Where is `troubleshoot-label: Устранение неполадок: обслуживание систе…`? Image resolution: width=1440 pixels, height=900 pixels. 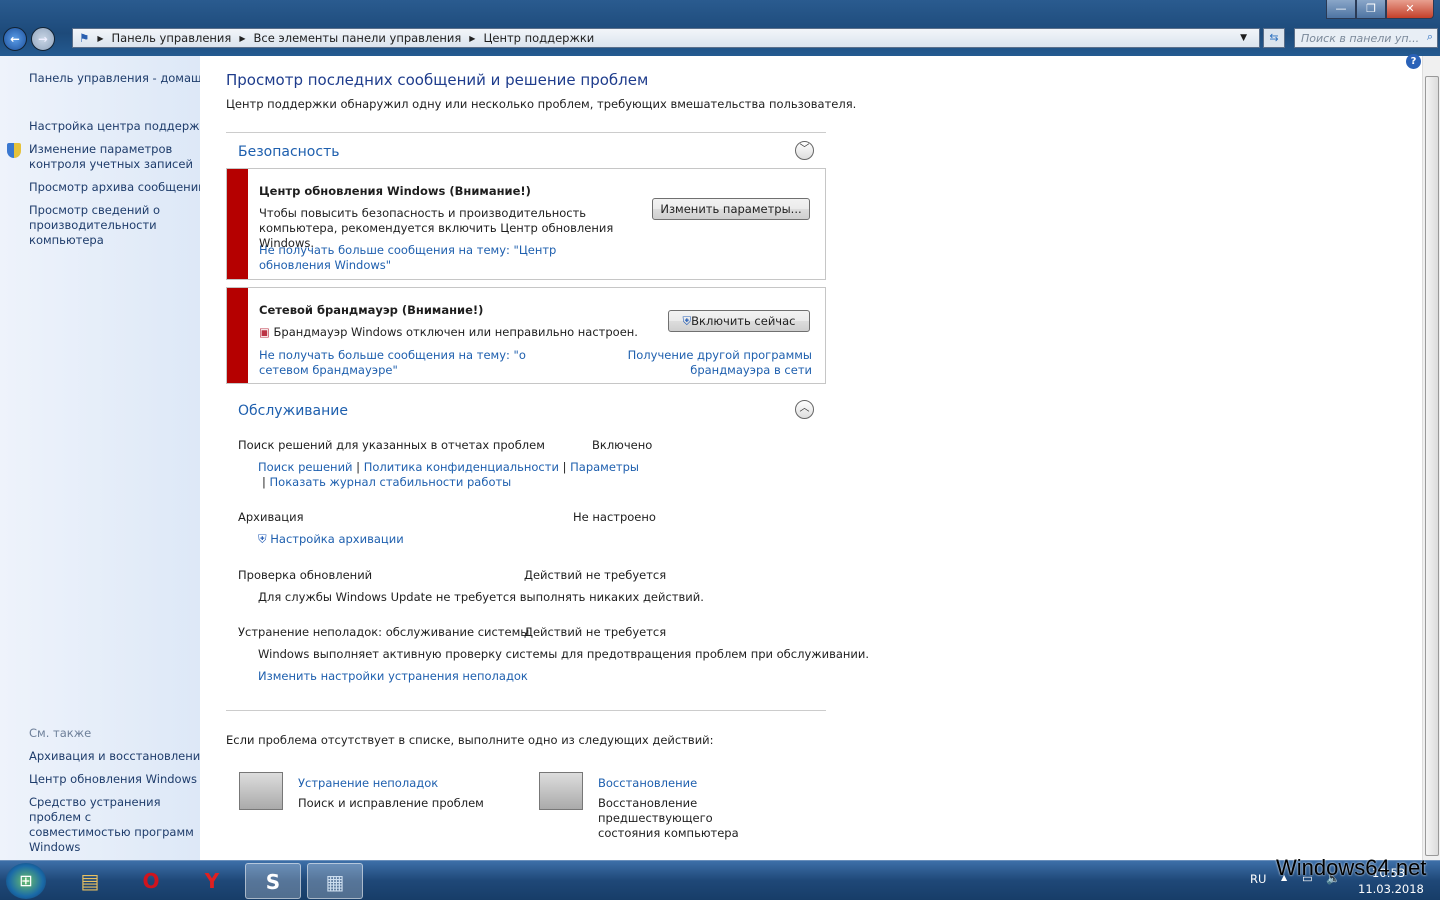 troubleshoot-label: Устранение неполадок: обслуживание систе… is located at coordinates (384, 632).